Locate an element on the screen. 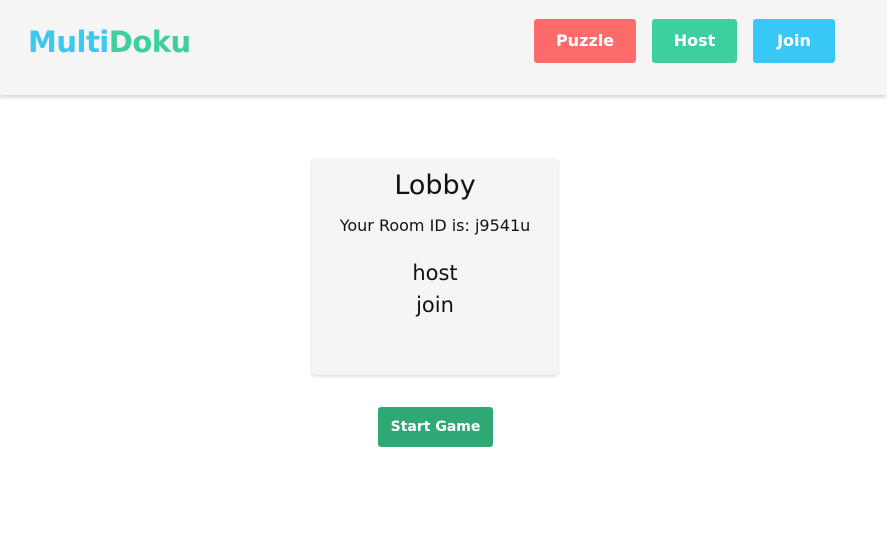  room-id-text: Your Room ID is: j9541u is located at coordinates (435, 225).